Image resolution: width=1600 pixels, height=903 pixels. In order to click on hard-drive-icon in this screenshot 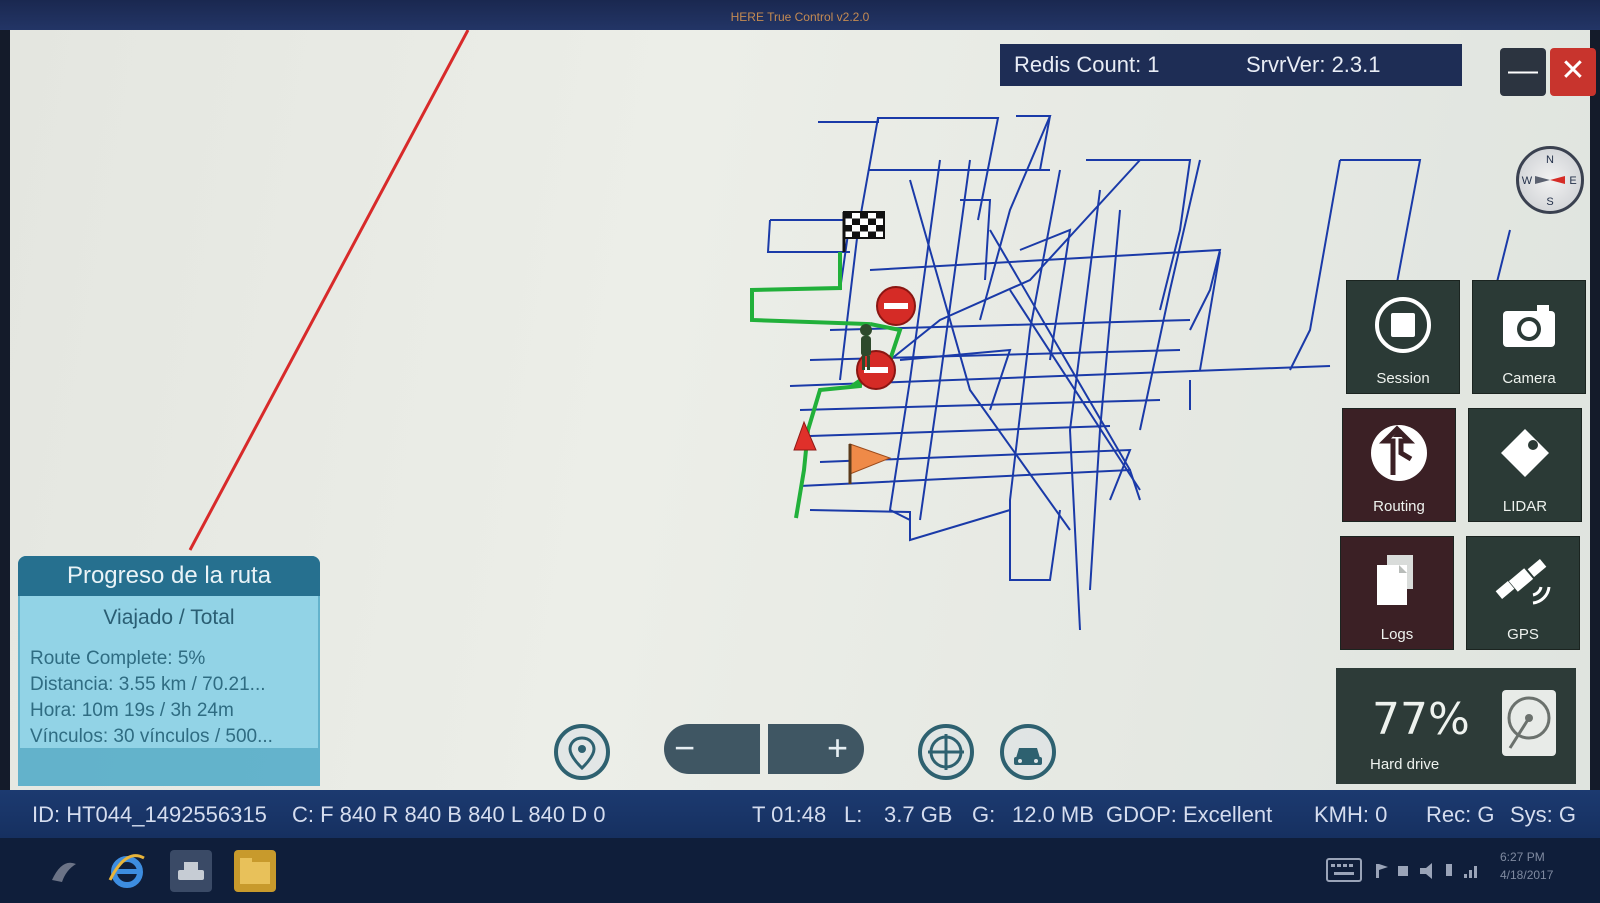, I will do `click(1529, 723)`.